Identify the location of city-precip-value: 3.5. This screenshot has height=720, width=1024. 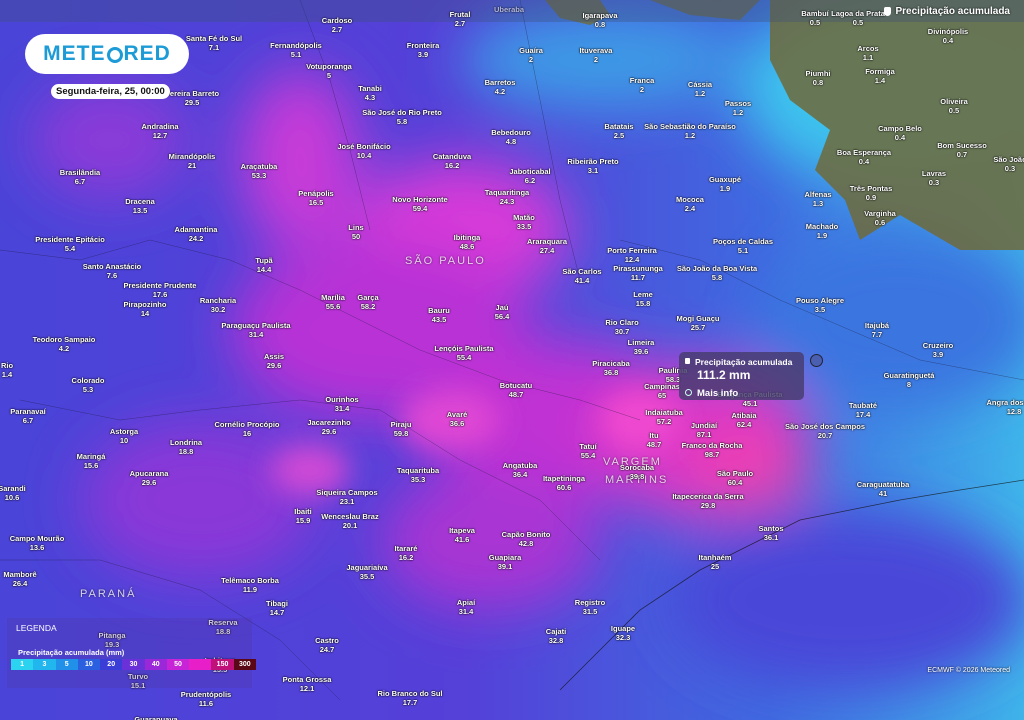
(820, 309).